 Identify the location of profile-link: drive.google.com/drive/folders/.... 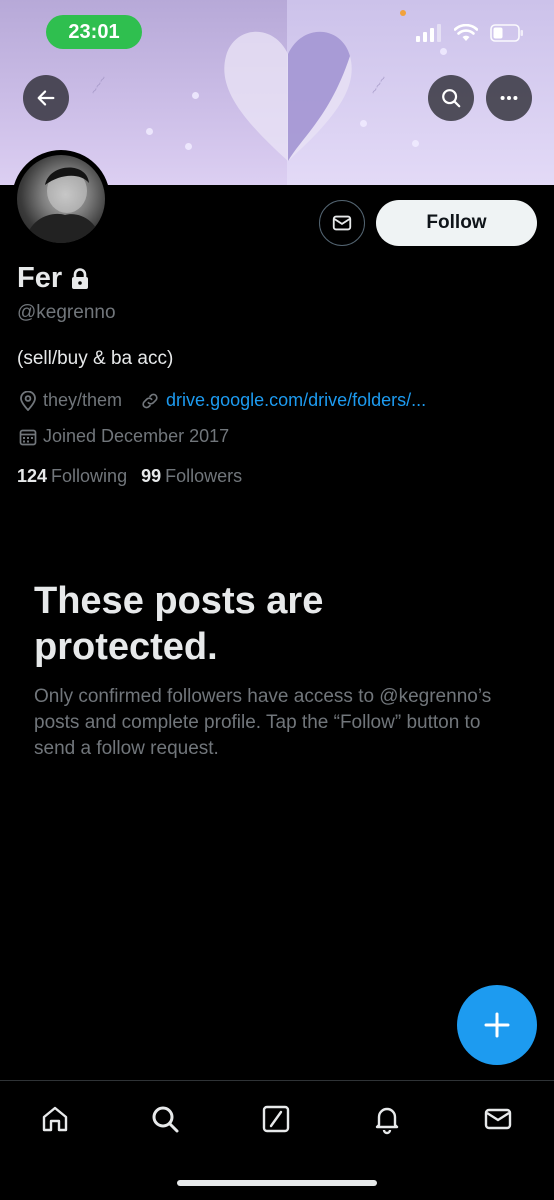
(296, 400).